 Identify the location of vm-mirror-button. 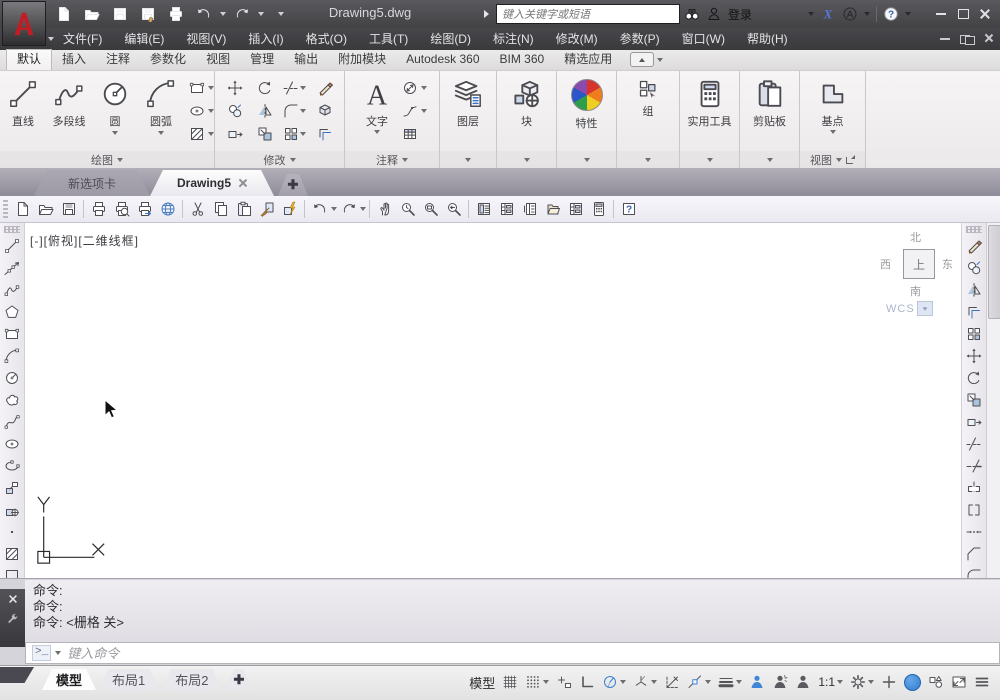
(974, 290).